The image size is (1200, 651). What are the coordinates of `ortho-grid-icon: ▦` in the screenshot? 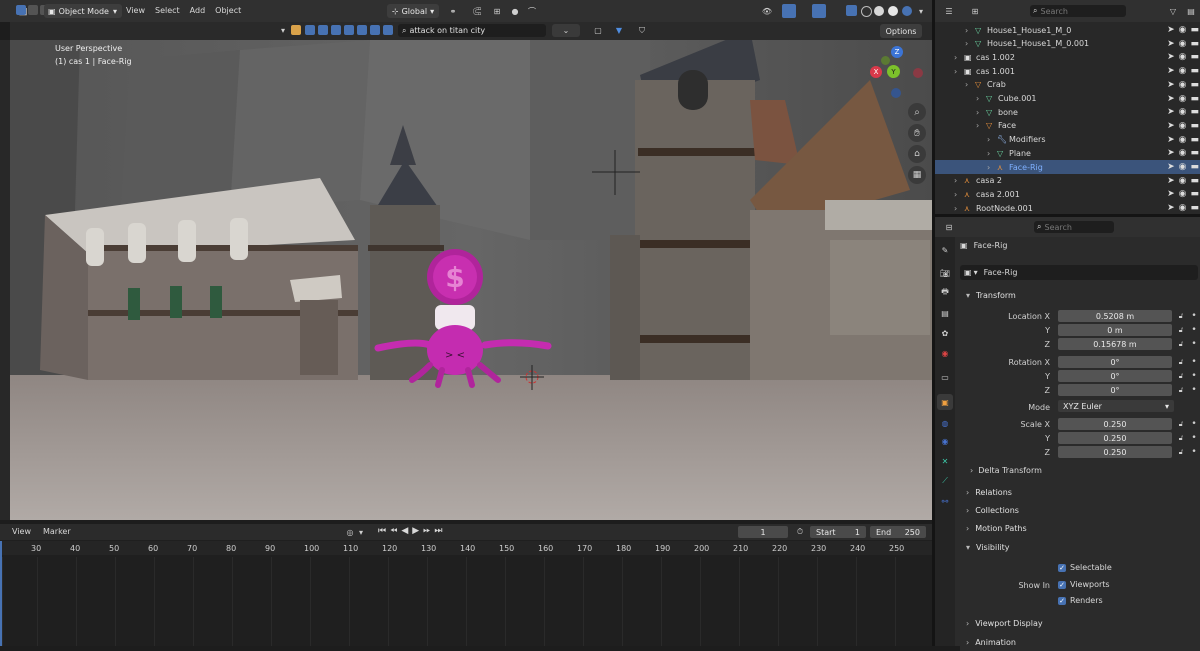 It's located at (917, 175).